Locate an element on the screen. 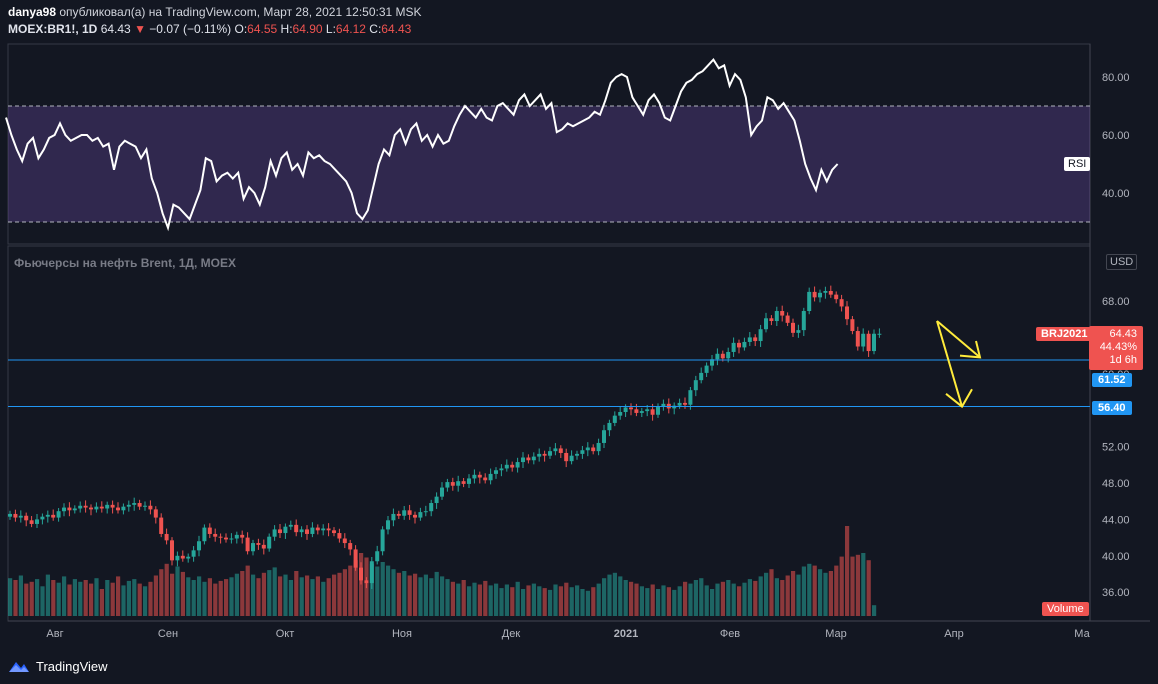  tradingview-footer: TradingView is located at coordinates (58, 666).